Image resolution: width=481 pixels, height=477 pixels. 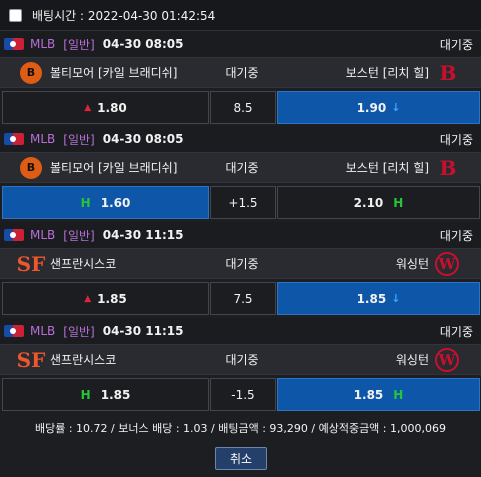 What do you see at coordinates (243, 107) in the screenshot?
I see `line-odds-button: 8.5` at bounding box center [243, 107].